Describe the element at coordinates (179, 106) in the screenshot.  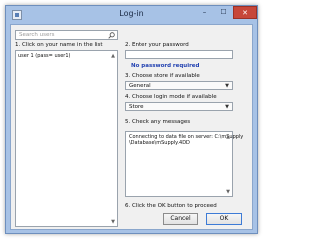
I see `login-mode-select: Store ▼` at that location.